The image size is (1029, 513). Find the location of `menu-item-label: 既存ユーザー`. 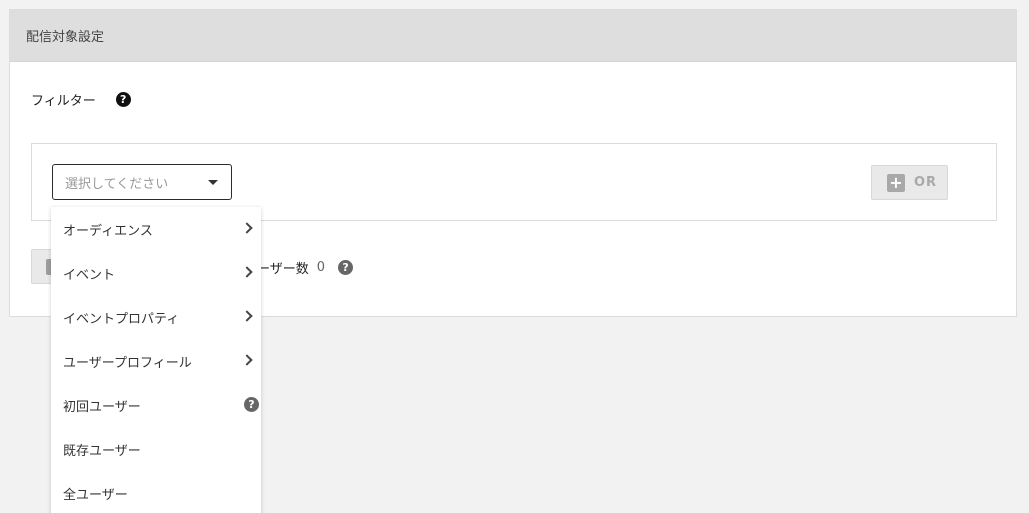

menu-item-label: 既存ユーザー is located at coordinates (102, 451).